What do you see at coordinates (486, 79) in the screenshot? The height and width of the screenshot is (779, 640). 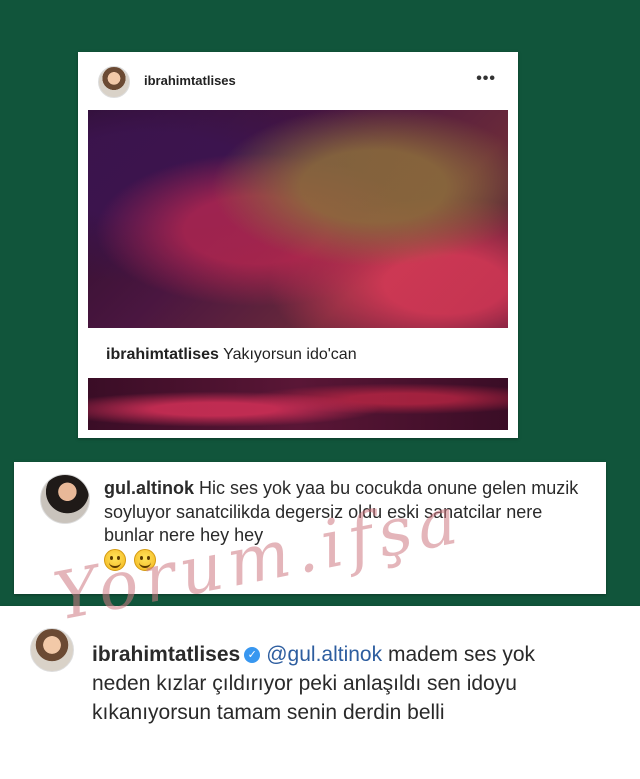 I see `more-horizontal-icon: •••` at bounding box center [486, 79].